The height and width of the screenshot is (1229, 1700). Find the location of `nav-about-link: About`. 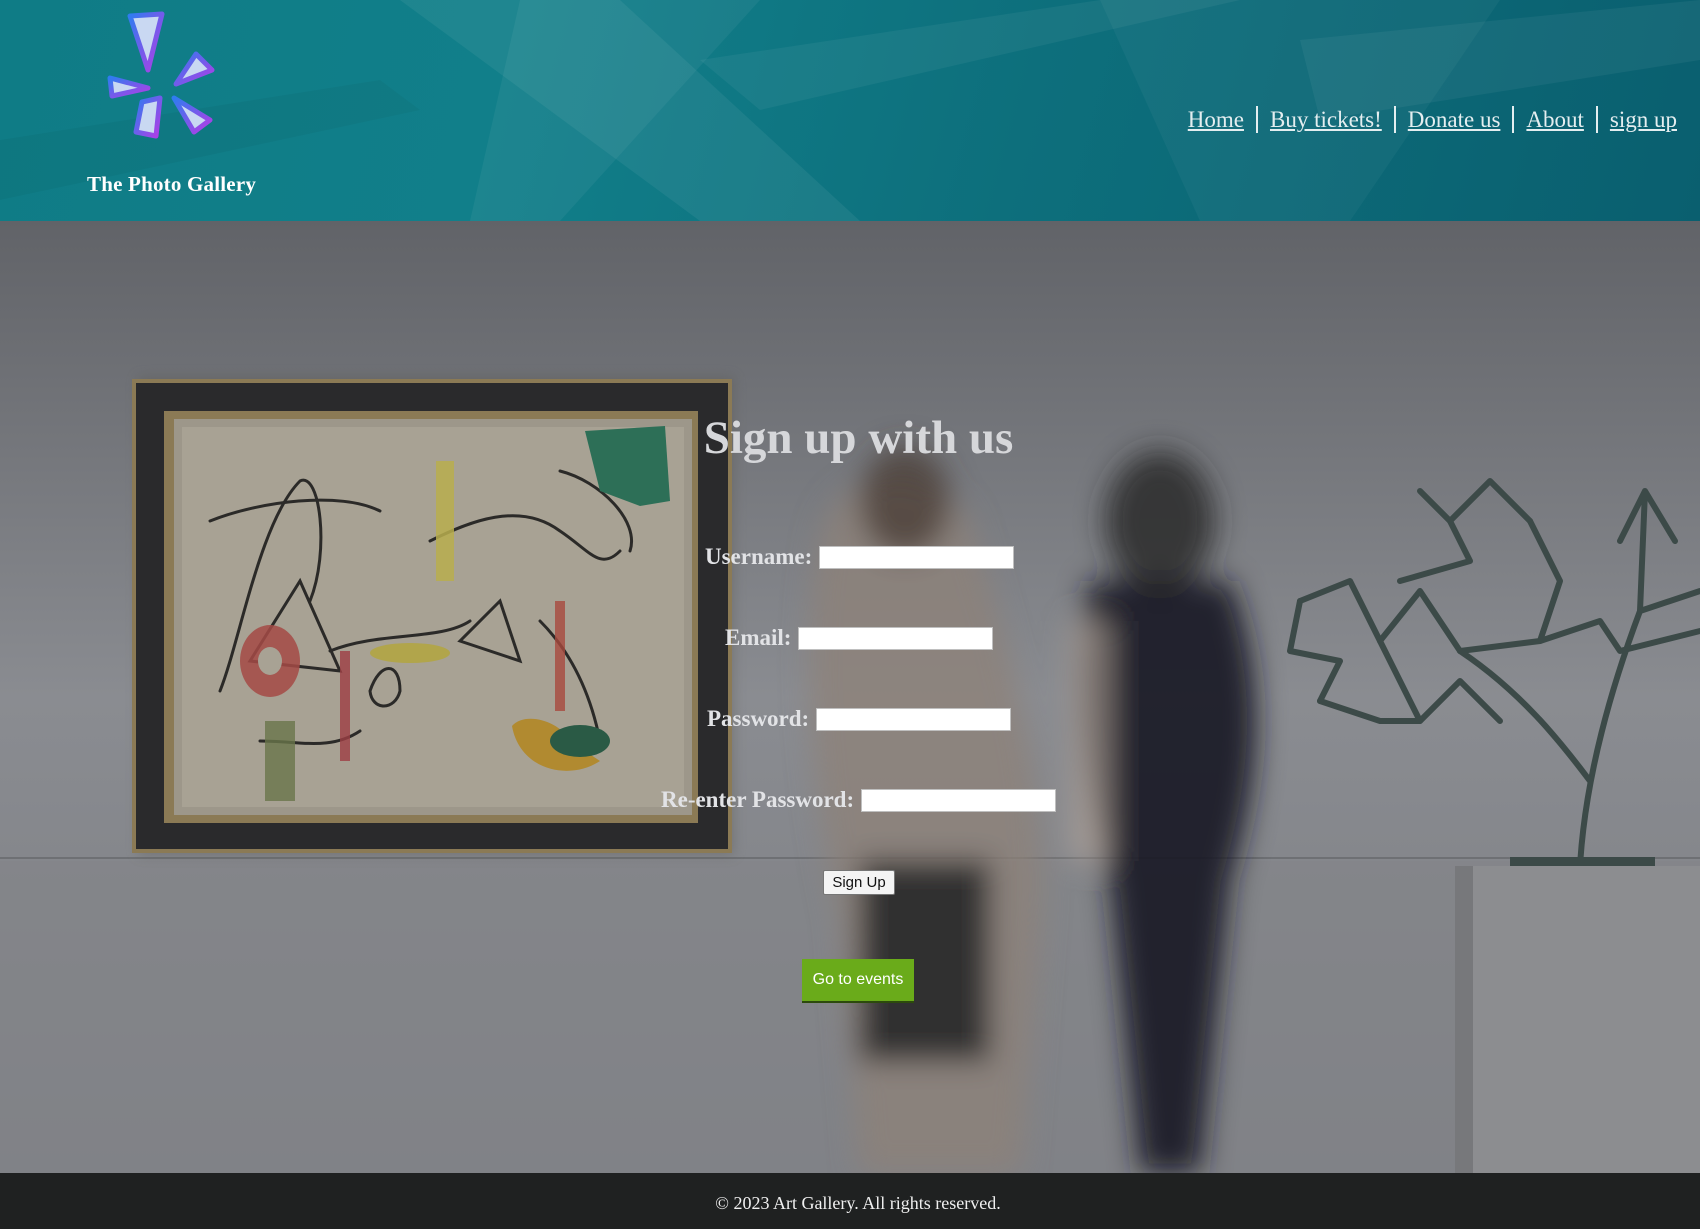

nav-about-link: About is located at coordinates (1555, 120).